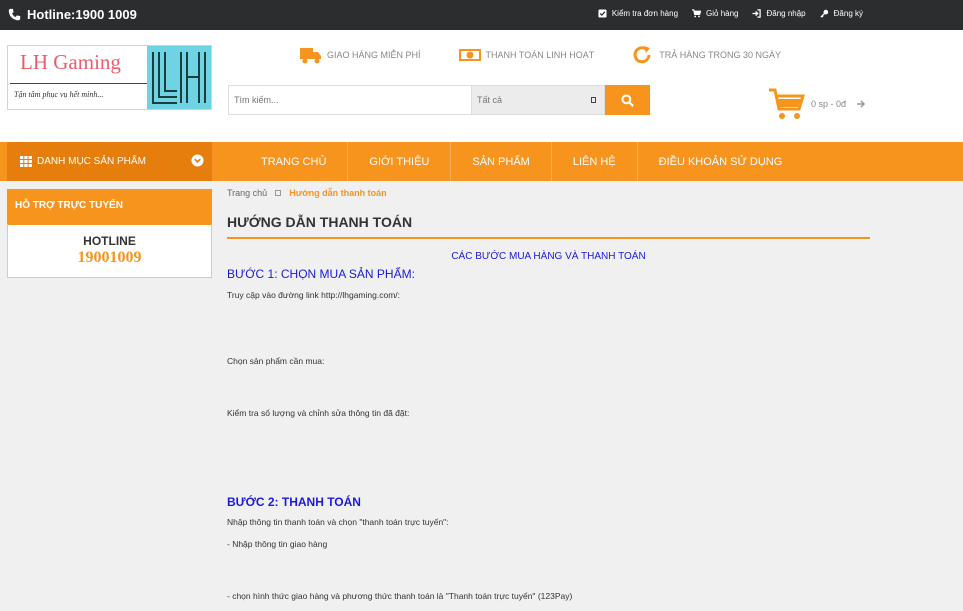 Image resolution: width=963 pixels, height=611 pixels. I want to click on breadcrumb: Trang chủ Hướng dẫn thanh toán, so click(307, 193).